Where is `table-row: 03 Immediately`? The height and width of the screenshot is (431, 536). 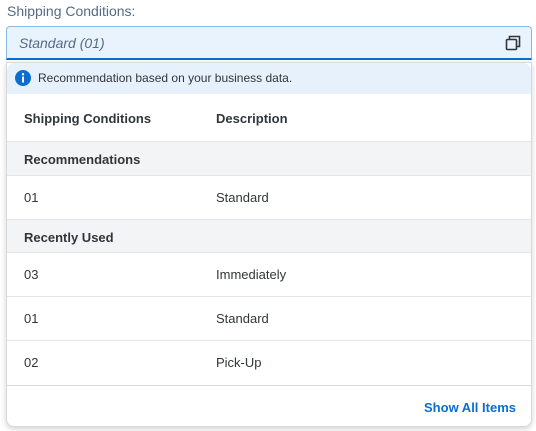
table-row: 03 Immediately is located at coordinates (269, 275).